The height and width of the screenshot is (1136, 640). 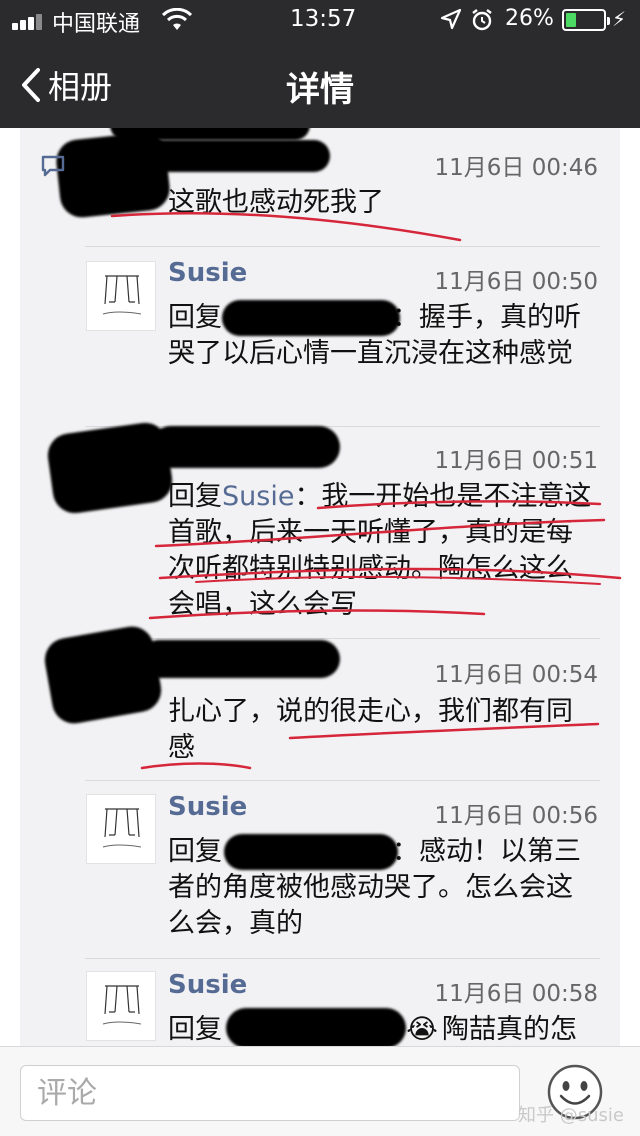 What do you see at coordinates (276, 202) in the screenshot?
I see `comment-text: 这歌也感动死我了` at bounding box center [276, 202].